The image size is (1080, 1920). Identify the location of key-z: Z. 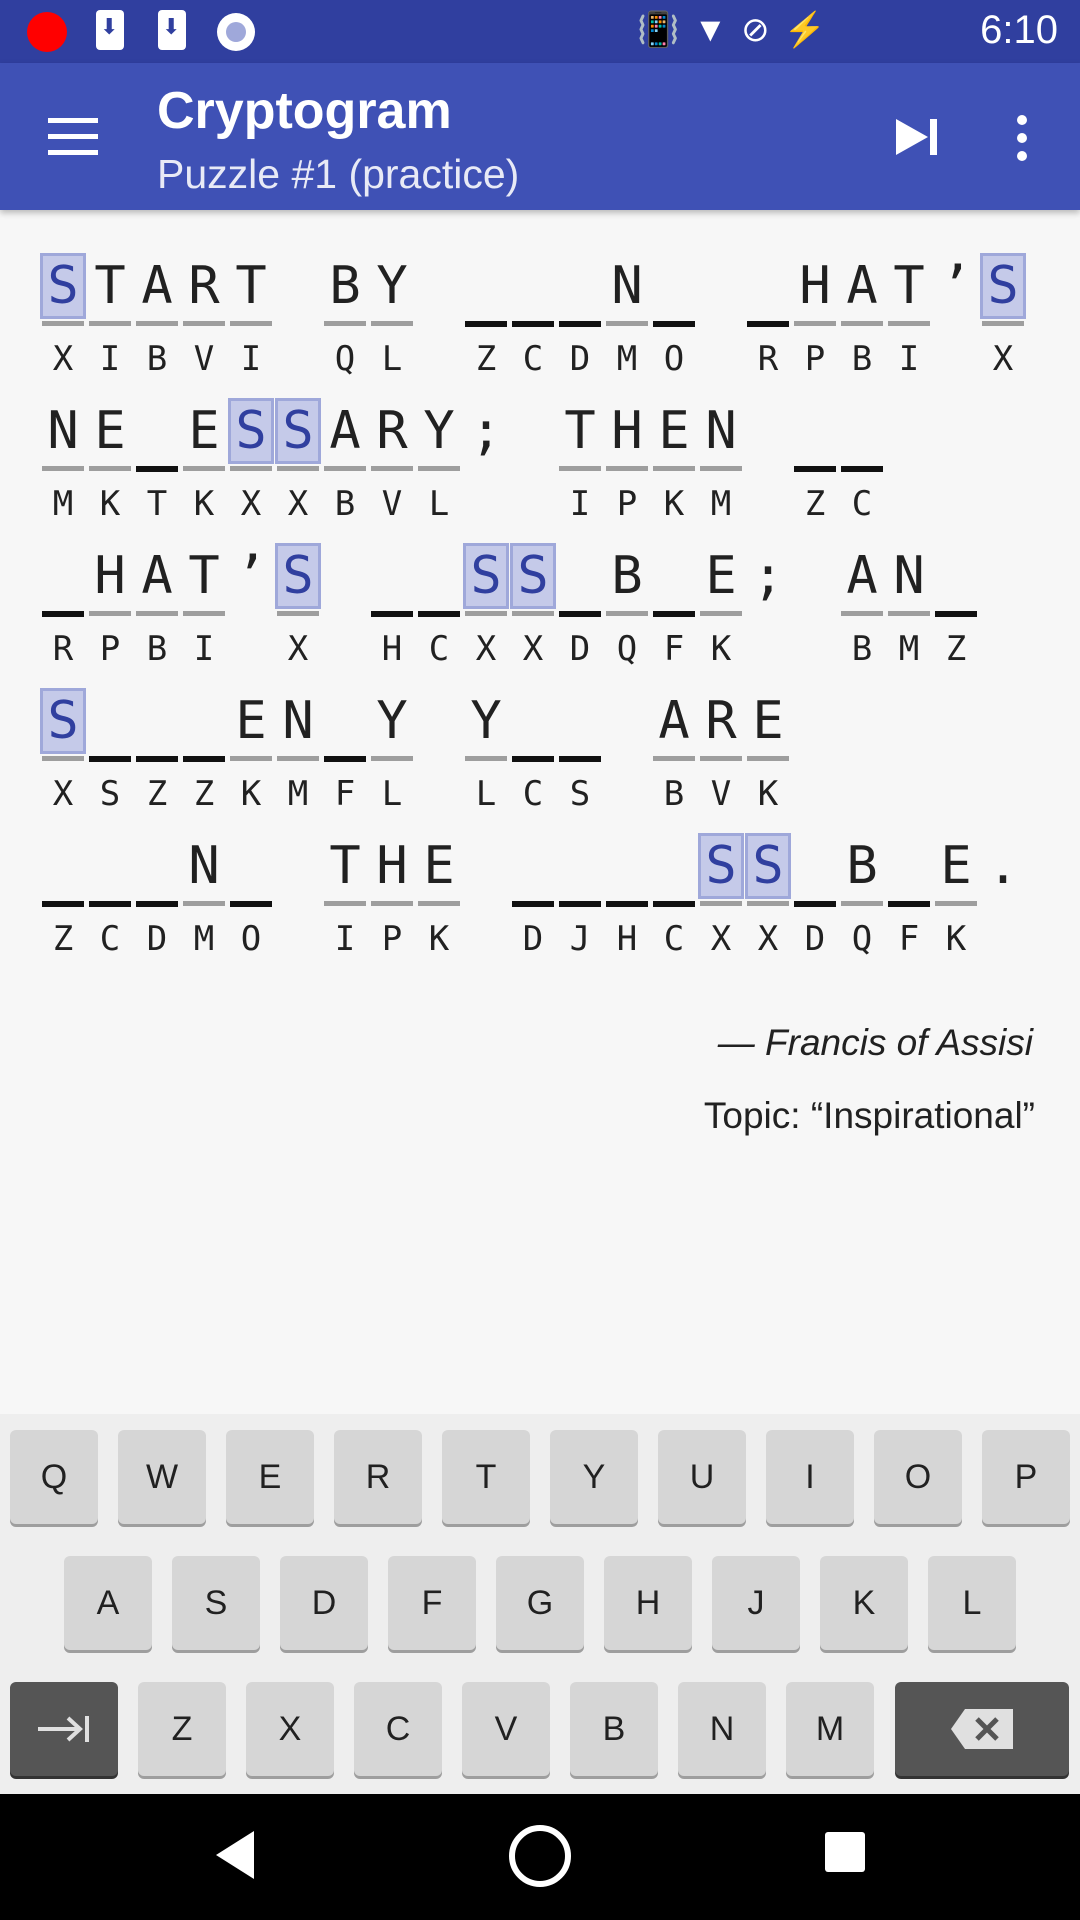
(182, 1729).